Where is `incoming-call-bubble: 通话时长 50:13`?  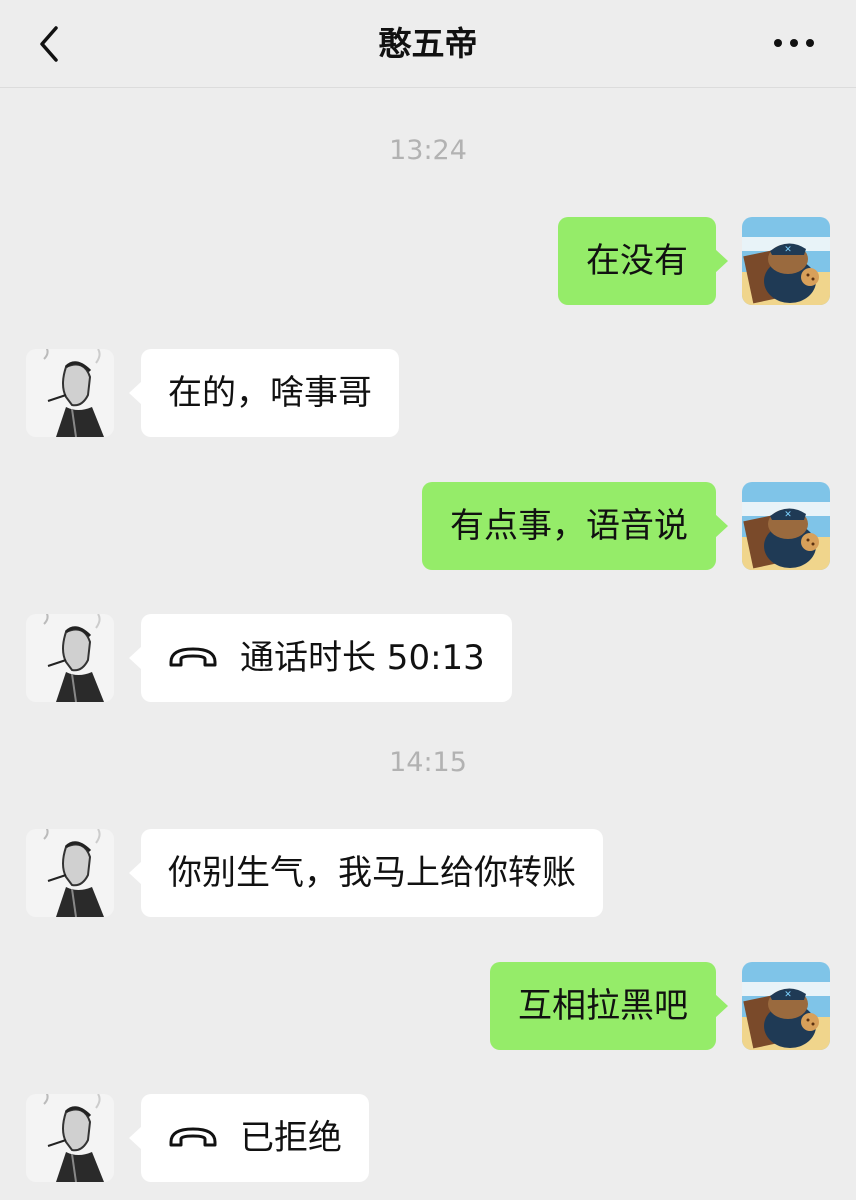 incoming-call-bubble: 通话时长 50:13 is located at coordinates (320, 658).